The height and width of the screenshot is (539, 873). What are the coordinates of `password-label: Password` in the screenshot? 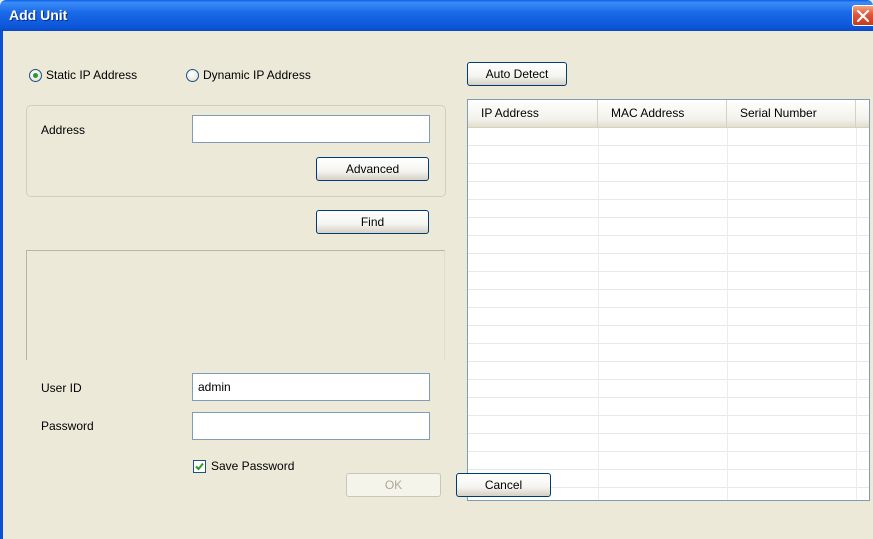 It's located at (67, 426).